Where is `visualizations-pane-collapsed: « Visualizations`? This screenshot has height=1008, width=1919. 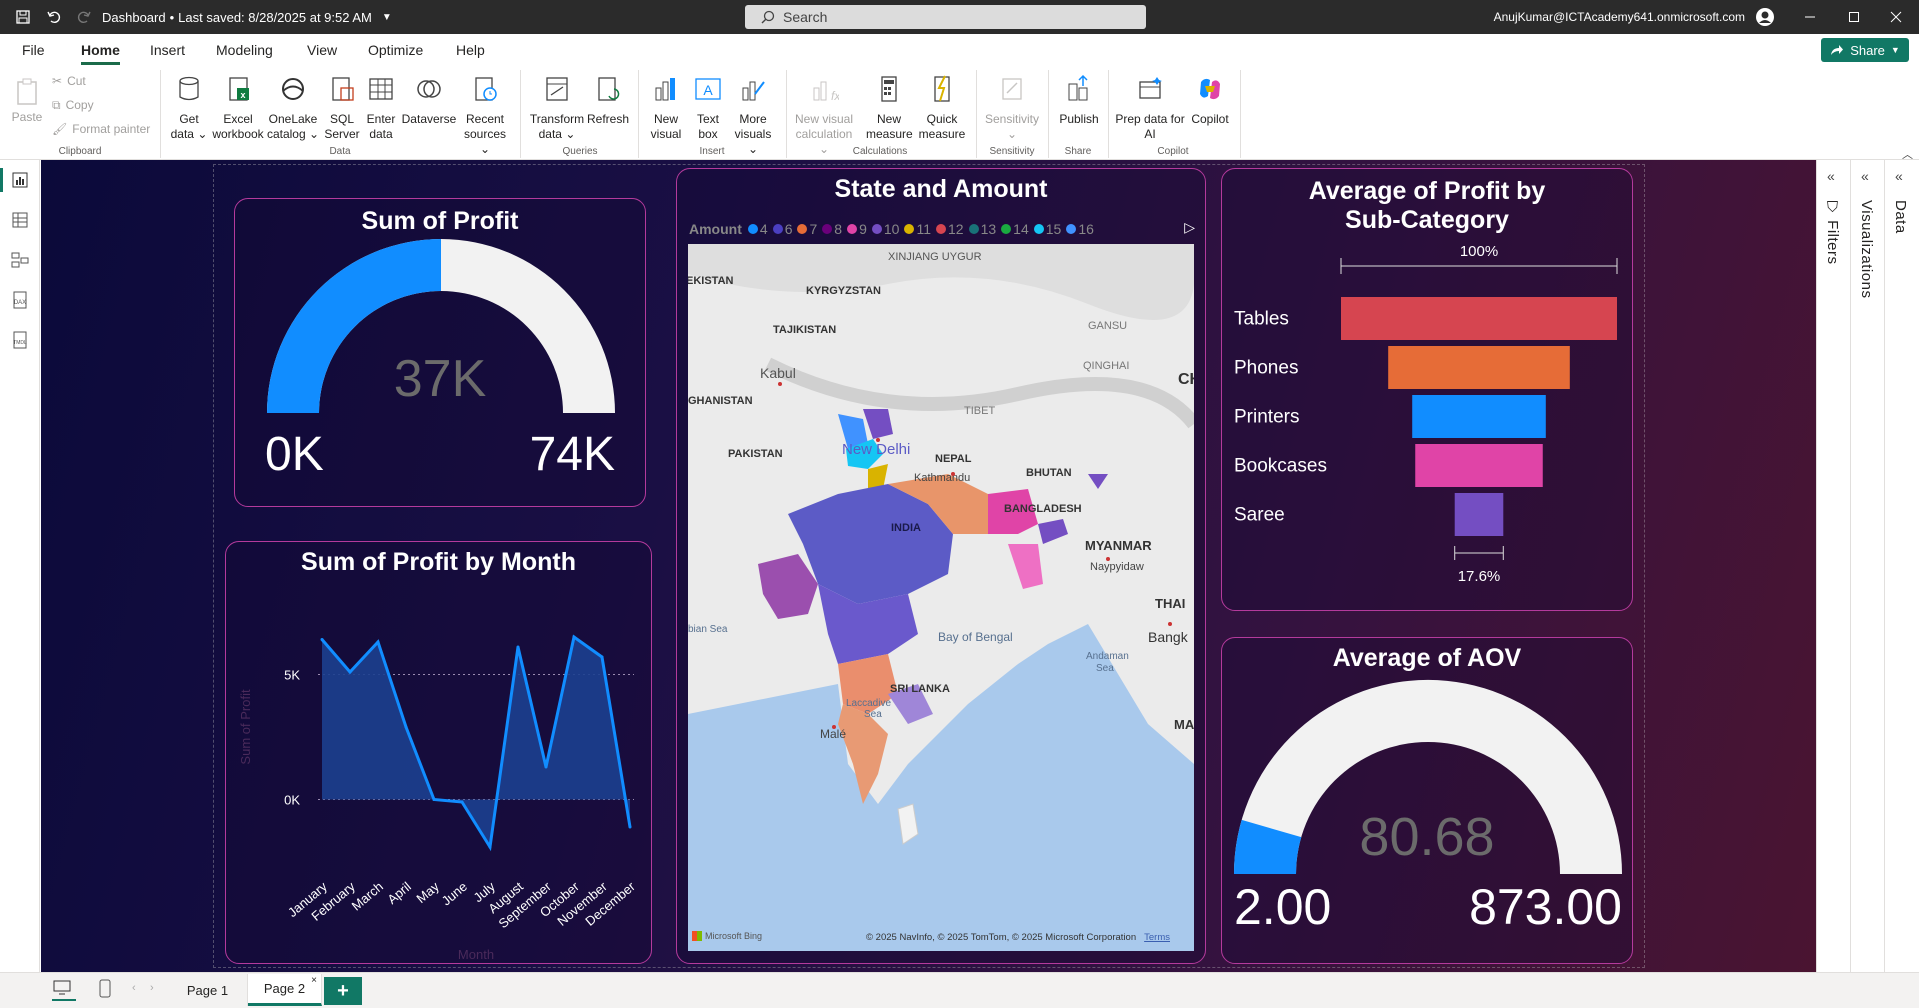 visualizations-pane-collapsed: « Visualizations is located at coordinates (1867, 566).